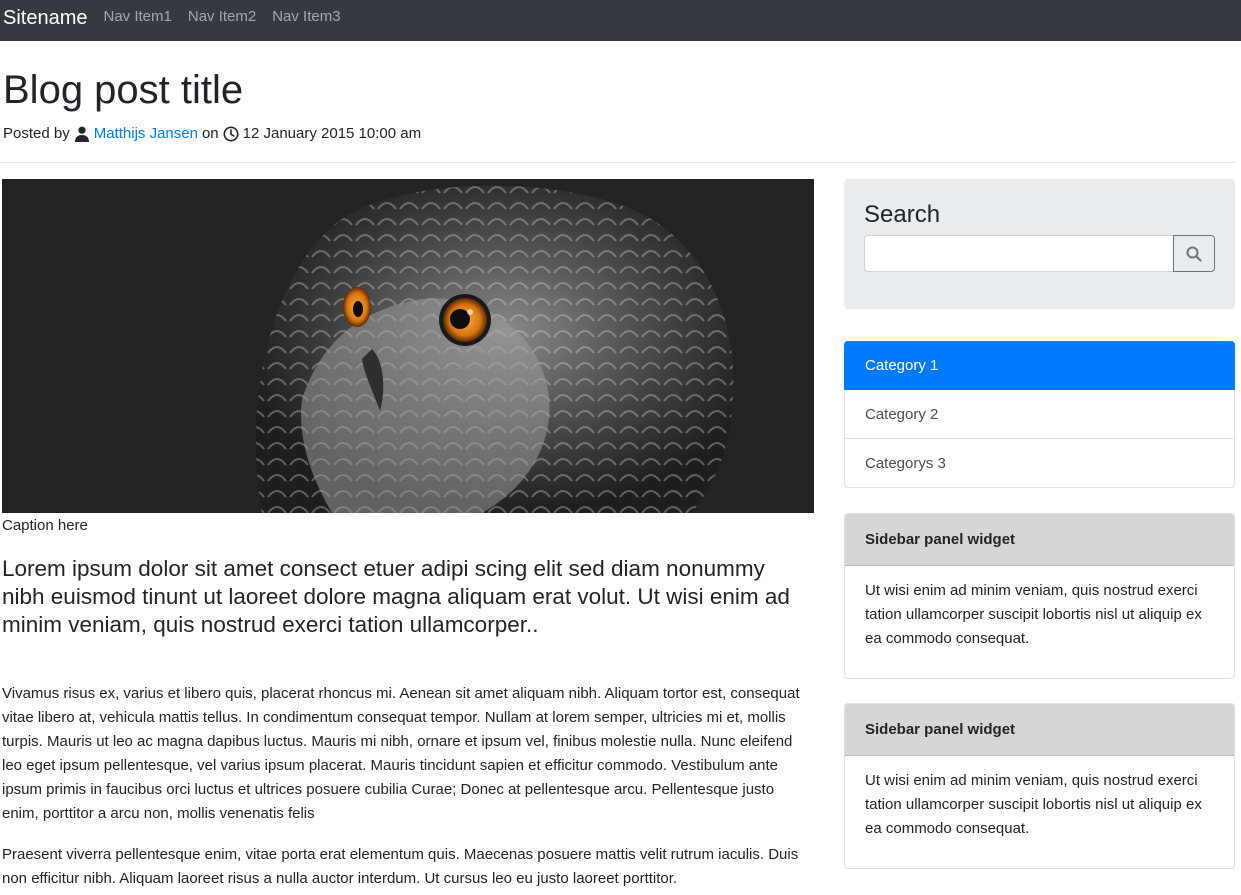  I want to click on post-date: 12 January 2015 10:00 am, so click(332, 133).